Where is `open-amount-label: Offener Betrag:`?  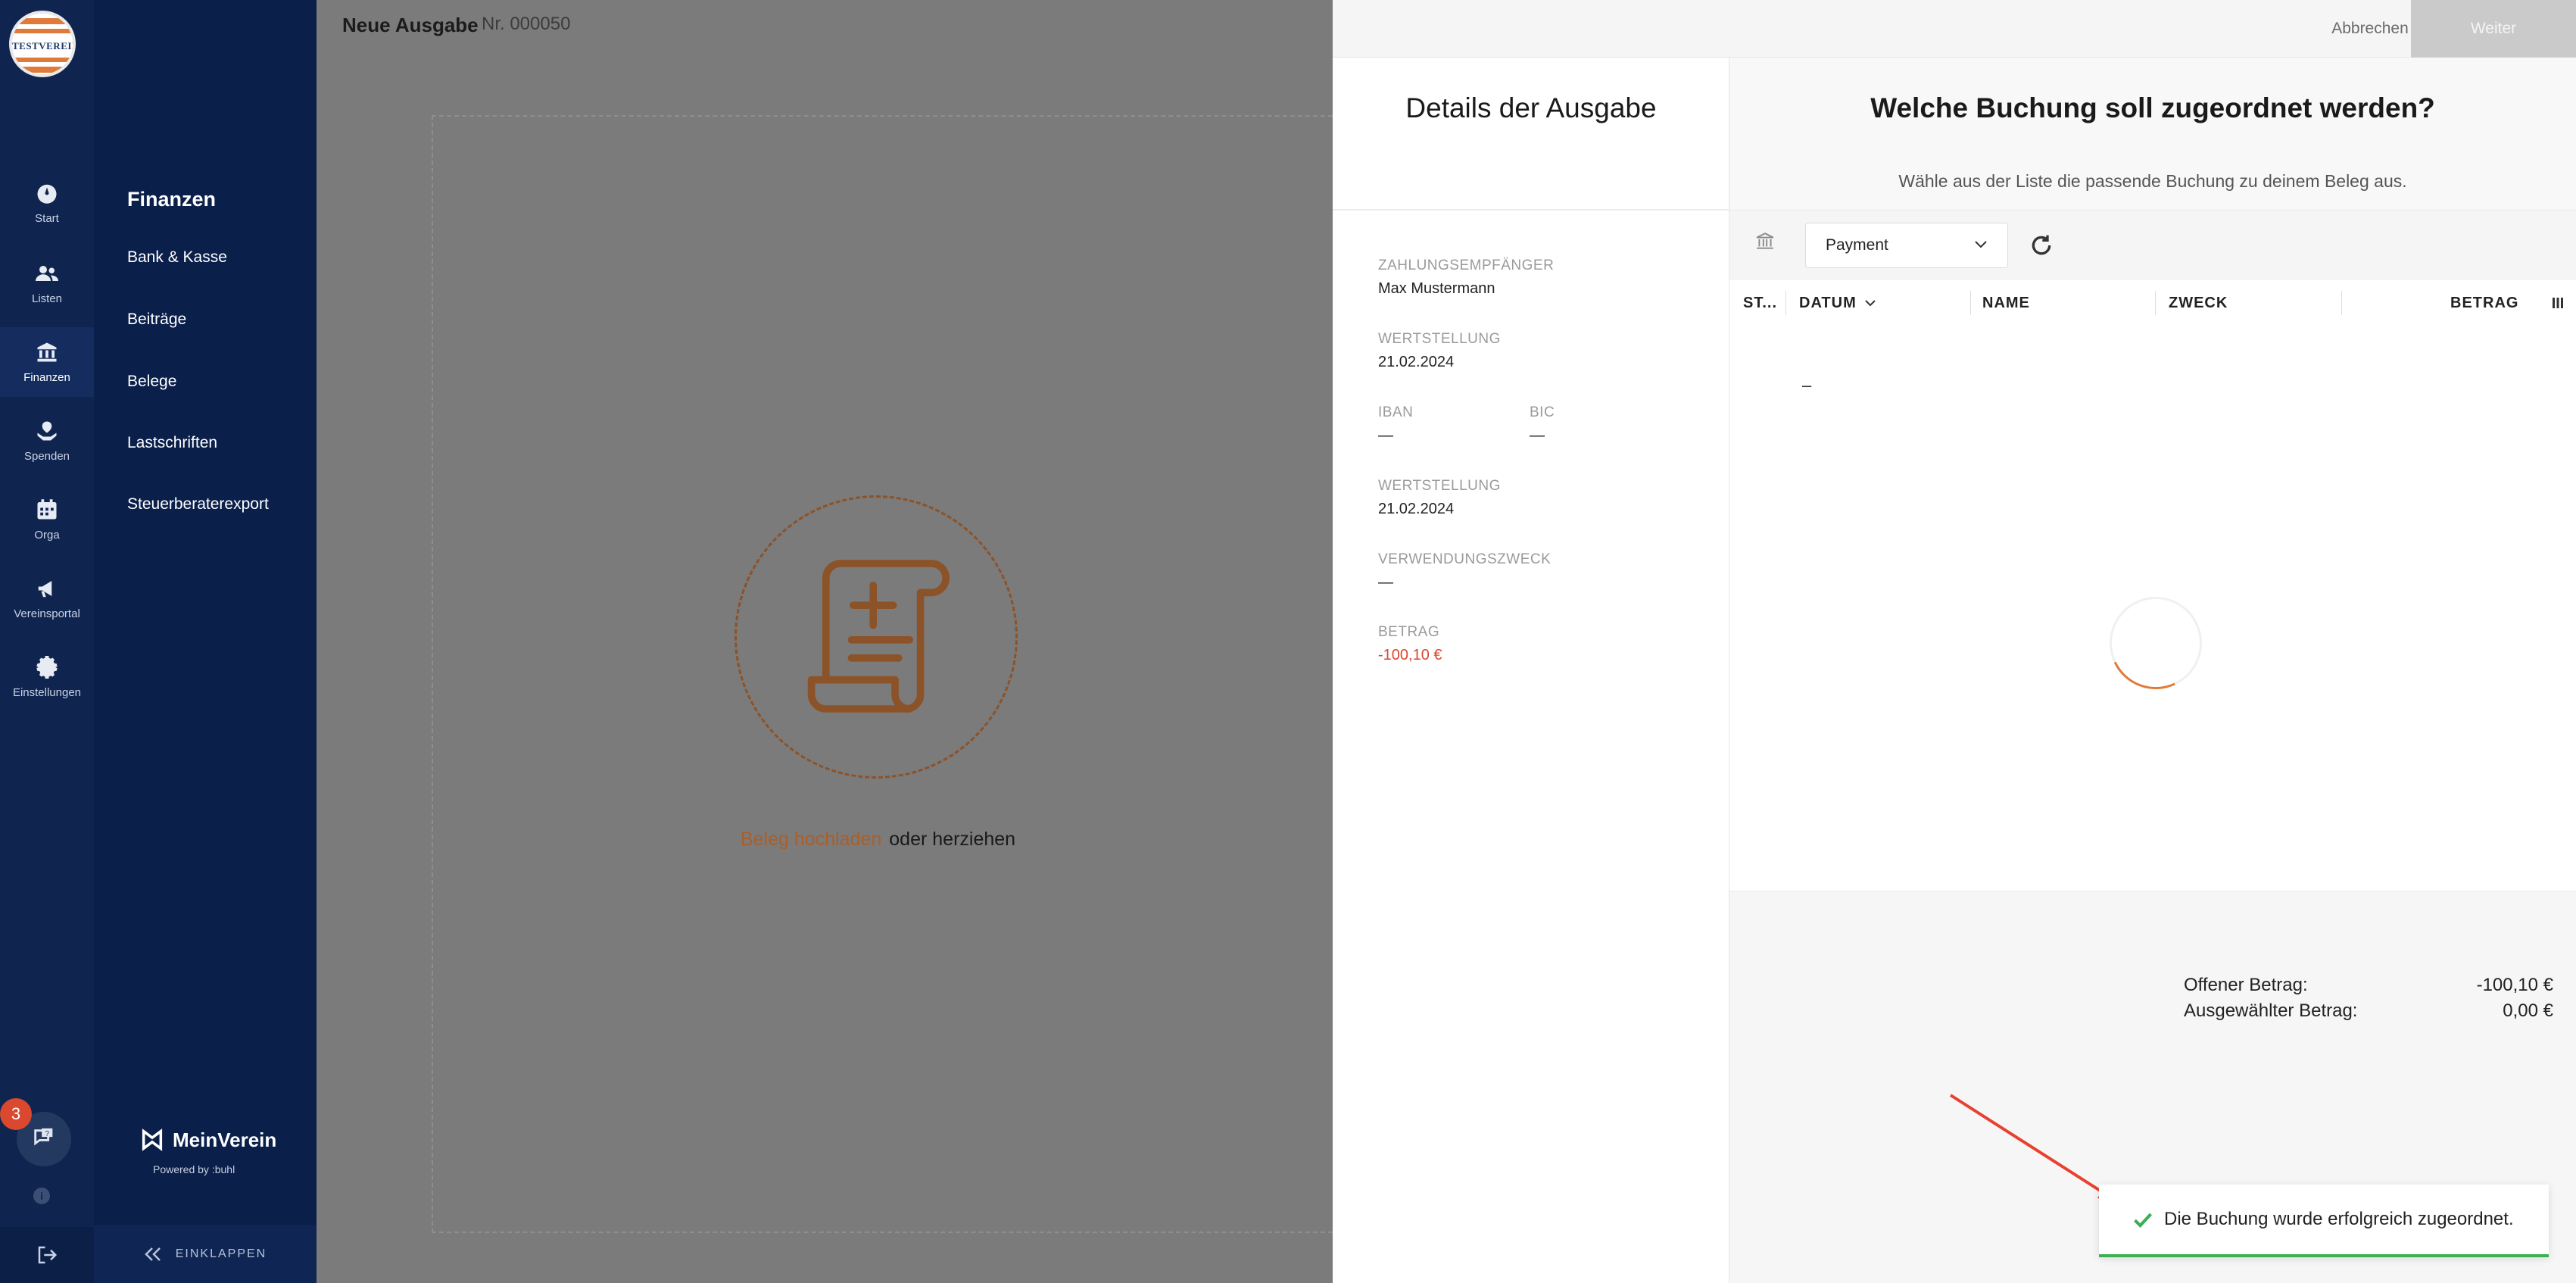
open-amount-label: Offener Betrag: is located at coordinates (2246, 985).